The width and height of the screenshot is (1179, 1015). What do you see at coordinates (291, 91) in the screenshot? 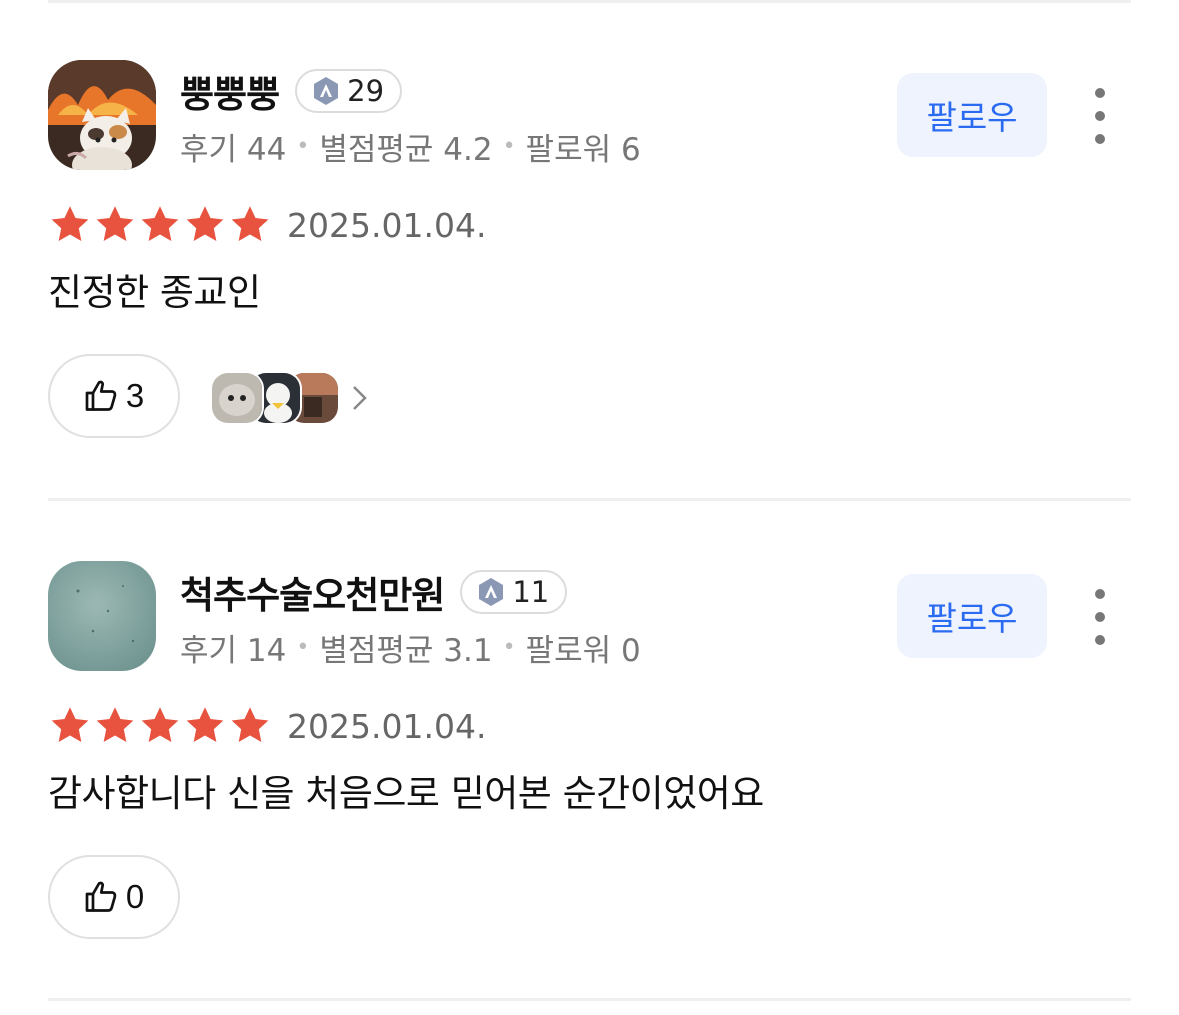
I see `user-name-row: 뿡뿡뿡 29` at bounding box center [291, 91].